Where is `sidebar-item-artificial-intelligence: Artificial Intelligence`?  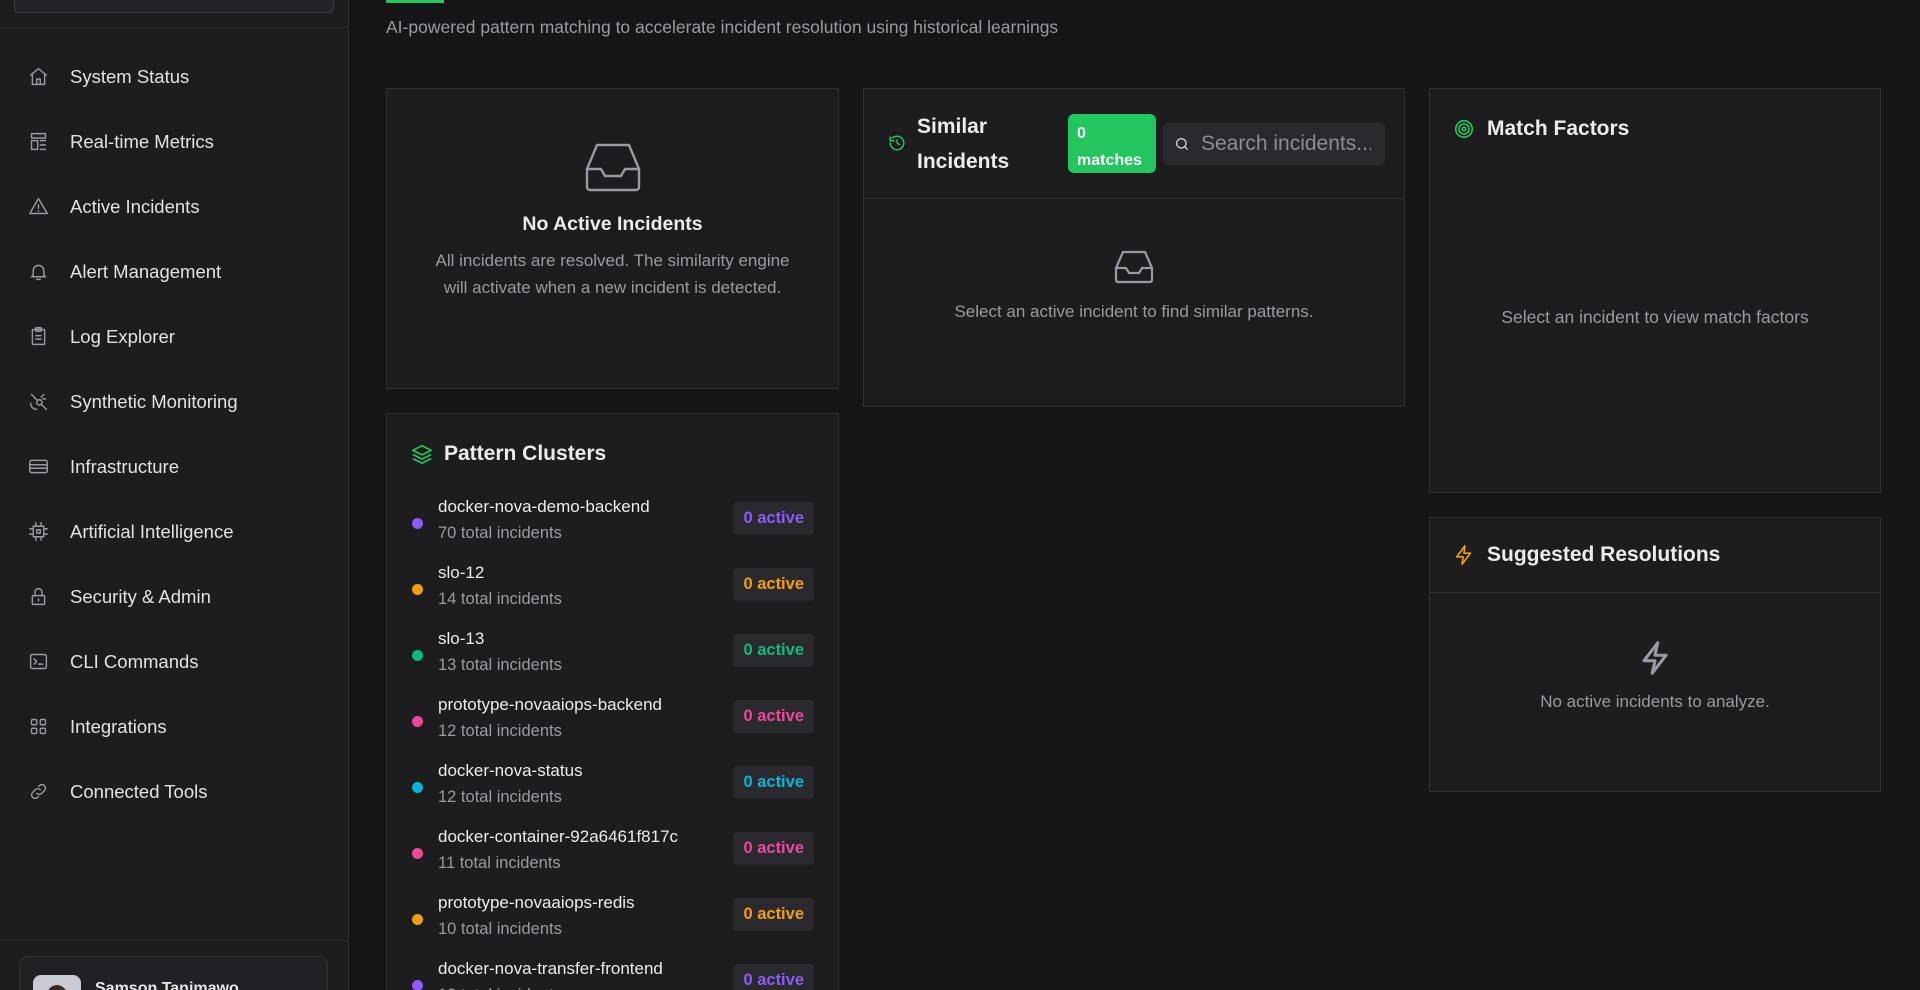
sidebar-item-artificial-intelligence: Artificial Intelligence is located at coordinates (174, 531).